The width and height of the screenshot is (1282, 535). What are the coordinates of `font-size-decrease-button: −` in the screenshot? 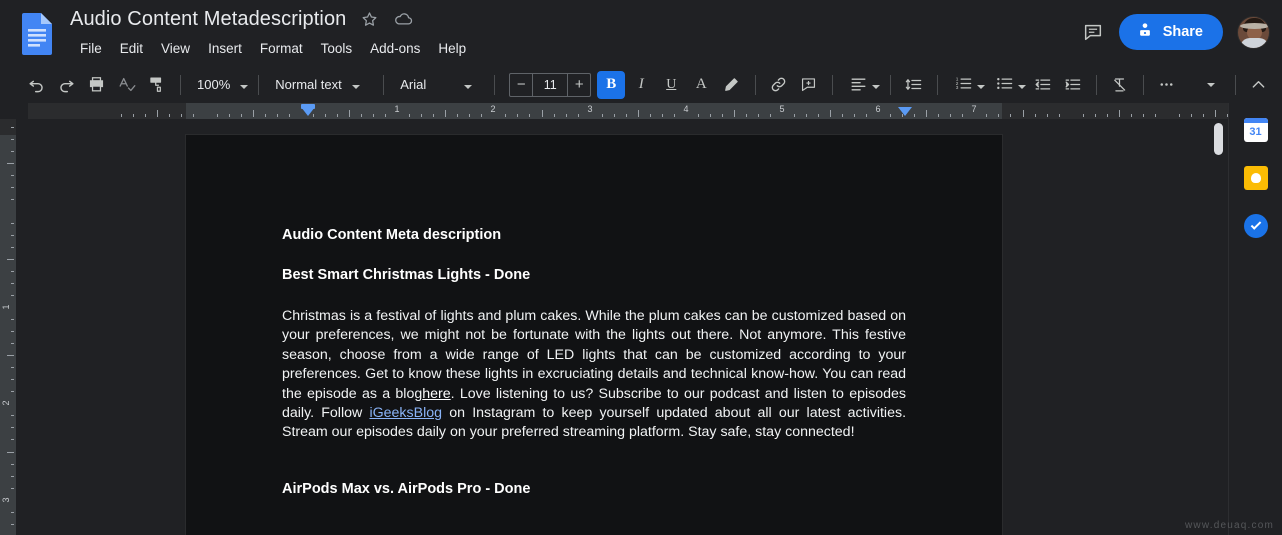 It's located at (521, 85).